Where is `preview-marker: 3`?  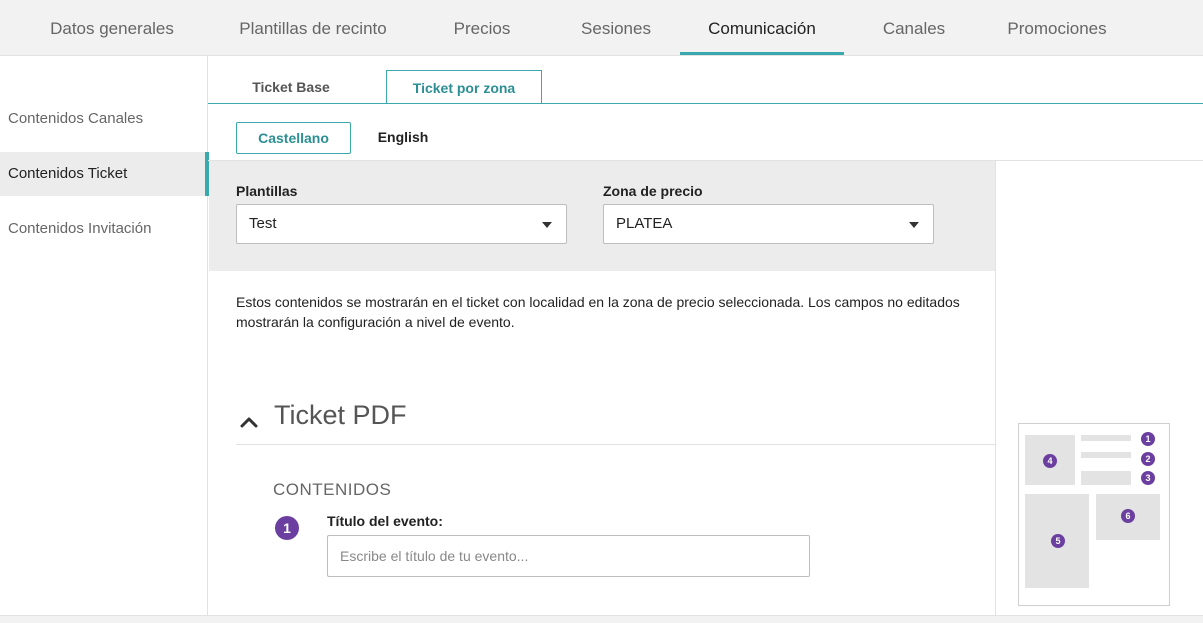 preview-marker: 3 is located at coordinates (1148, 478).